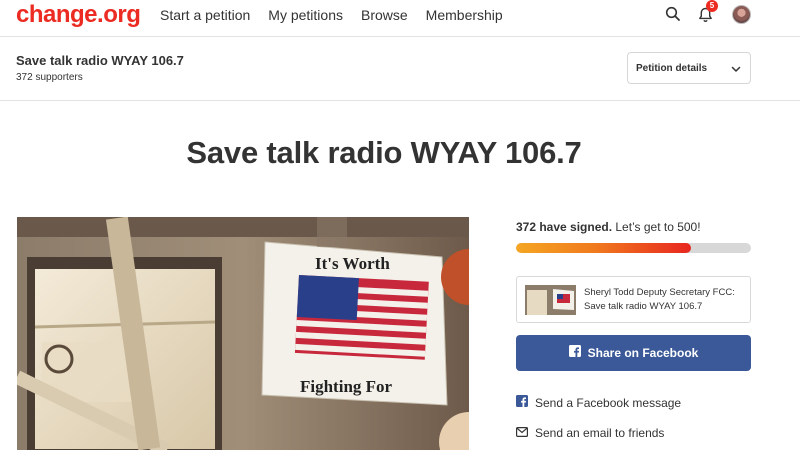  I want to click on poster-text-bottom: Fighting For, so click(346, 386).